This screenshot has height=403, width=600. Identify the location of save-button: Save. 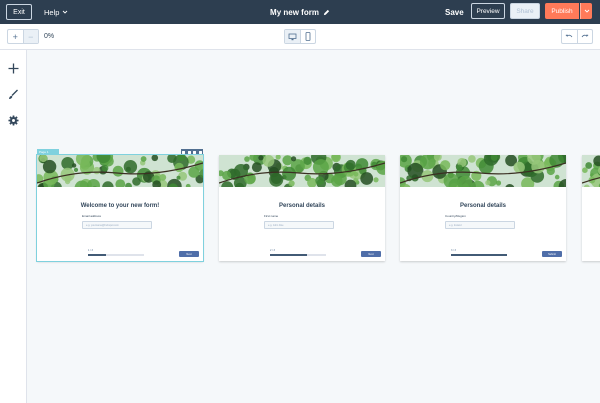
(454, 12).